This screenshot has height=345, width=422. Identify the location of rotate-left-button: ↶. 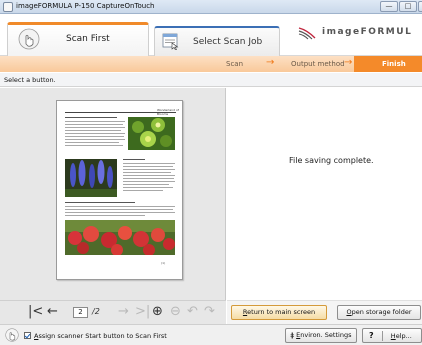
(192, 312).